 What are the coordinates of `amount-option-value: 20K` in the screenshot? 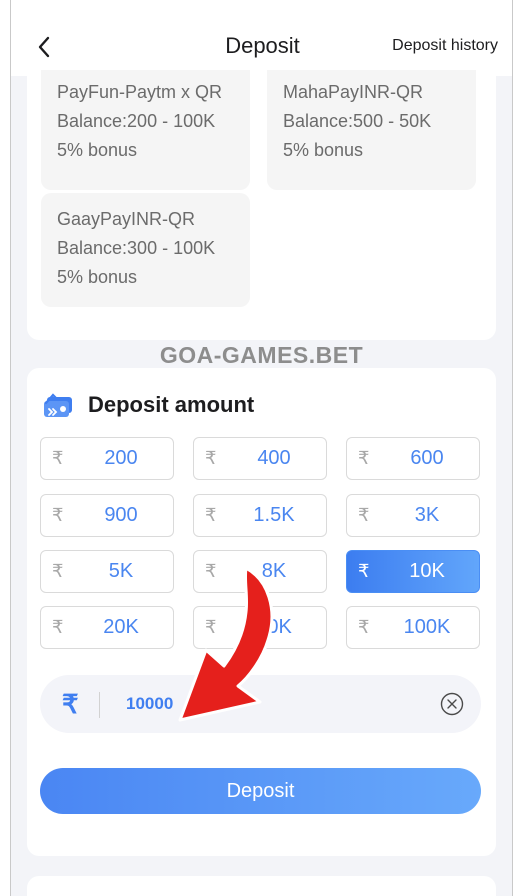 It's located at (121, 627).